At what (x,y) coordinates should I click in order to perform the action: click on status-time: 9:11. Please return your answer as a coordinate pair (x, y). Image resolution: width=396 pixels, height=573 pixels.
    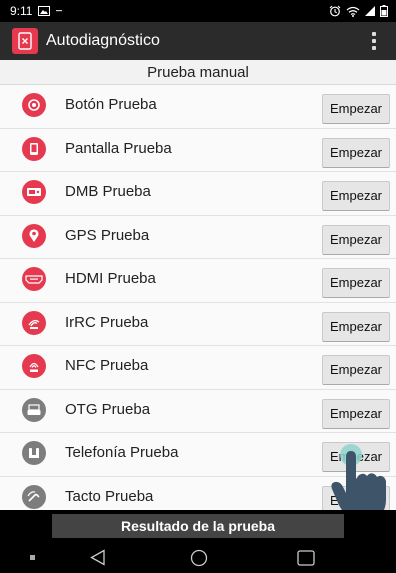
    Looking at the image, I should click on (21, 11).